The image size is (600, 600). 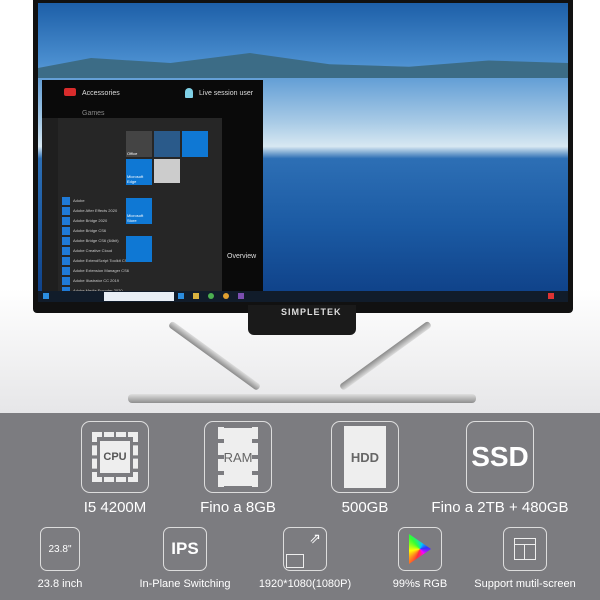 I want to click on accessories-icon, so click(x=70, y=92).